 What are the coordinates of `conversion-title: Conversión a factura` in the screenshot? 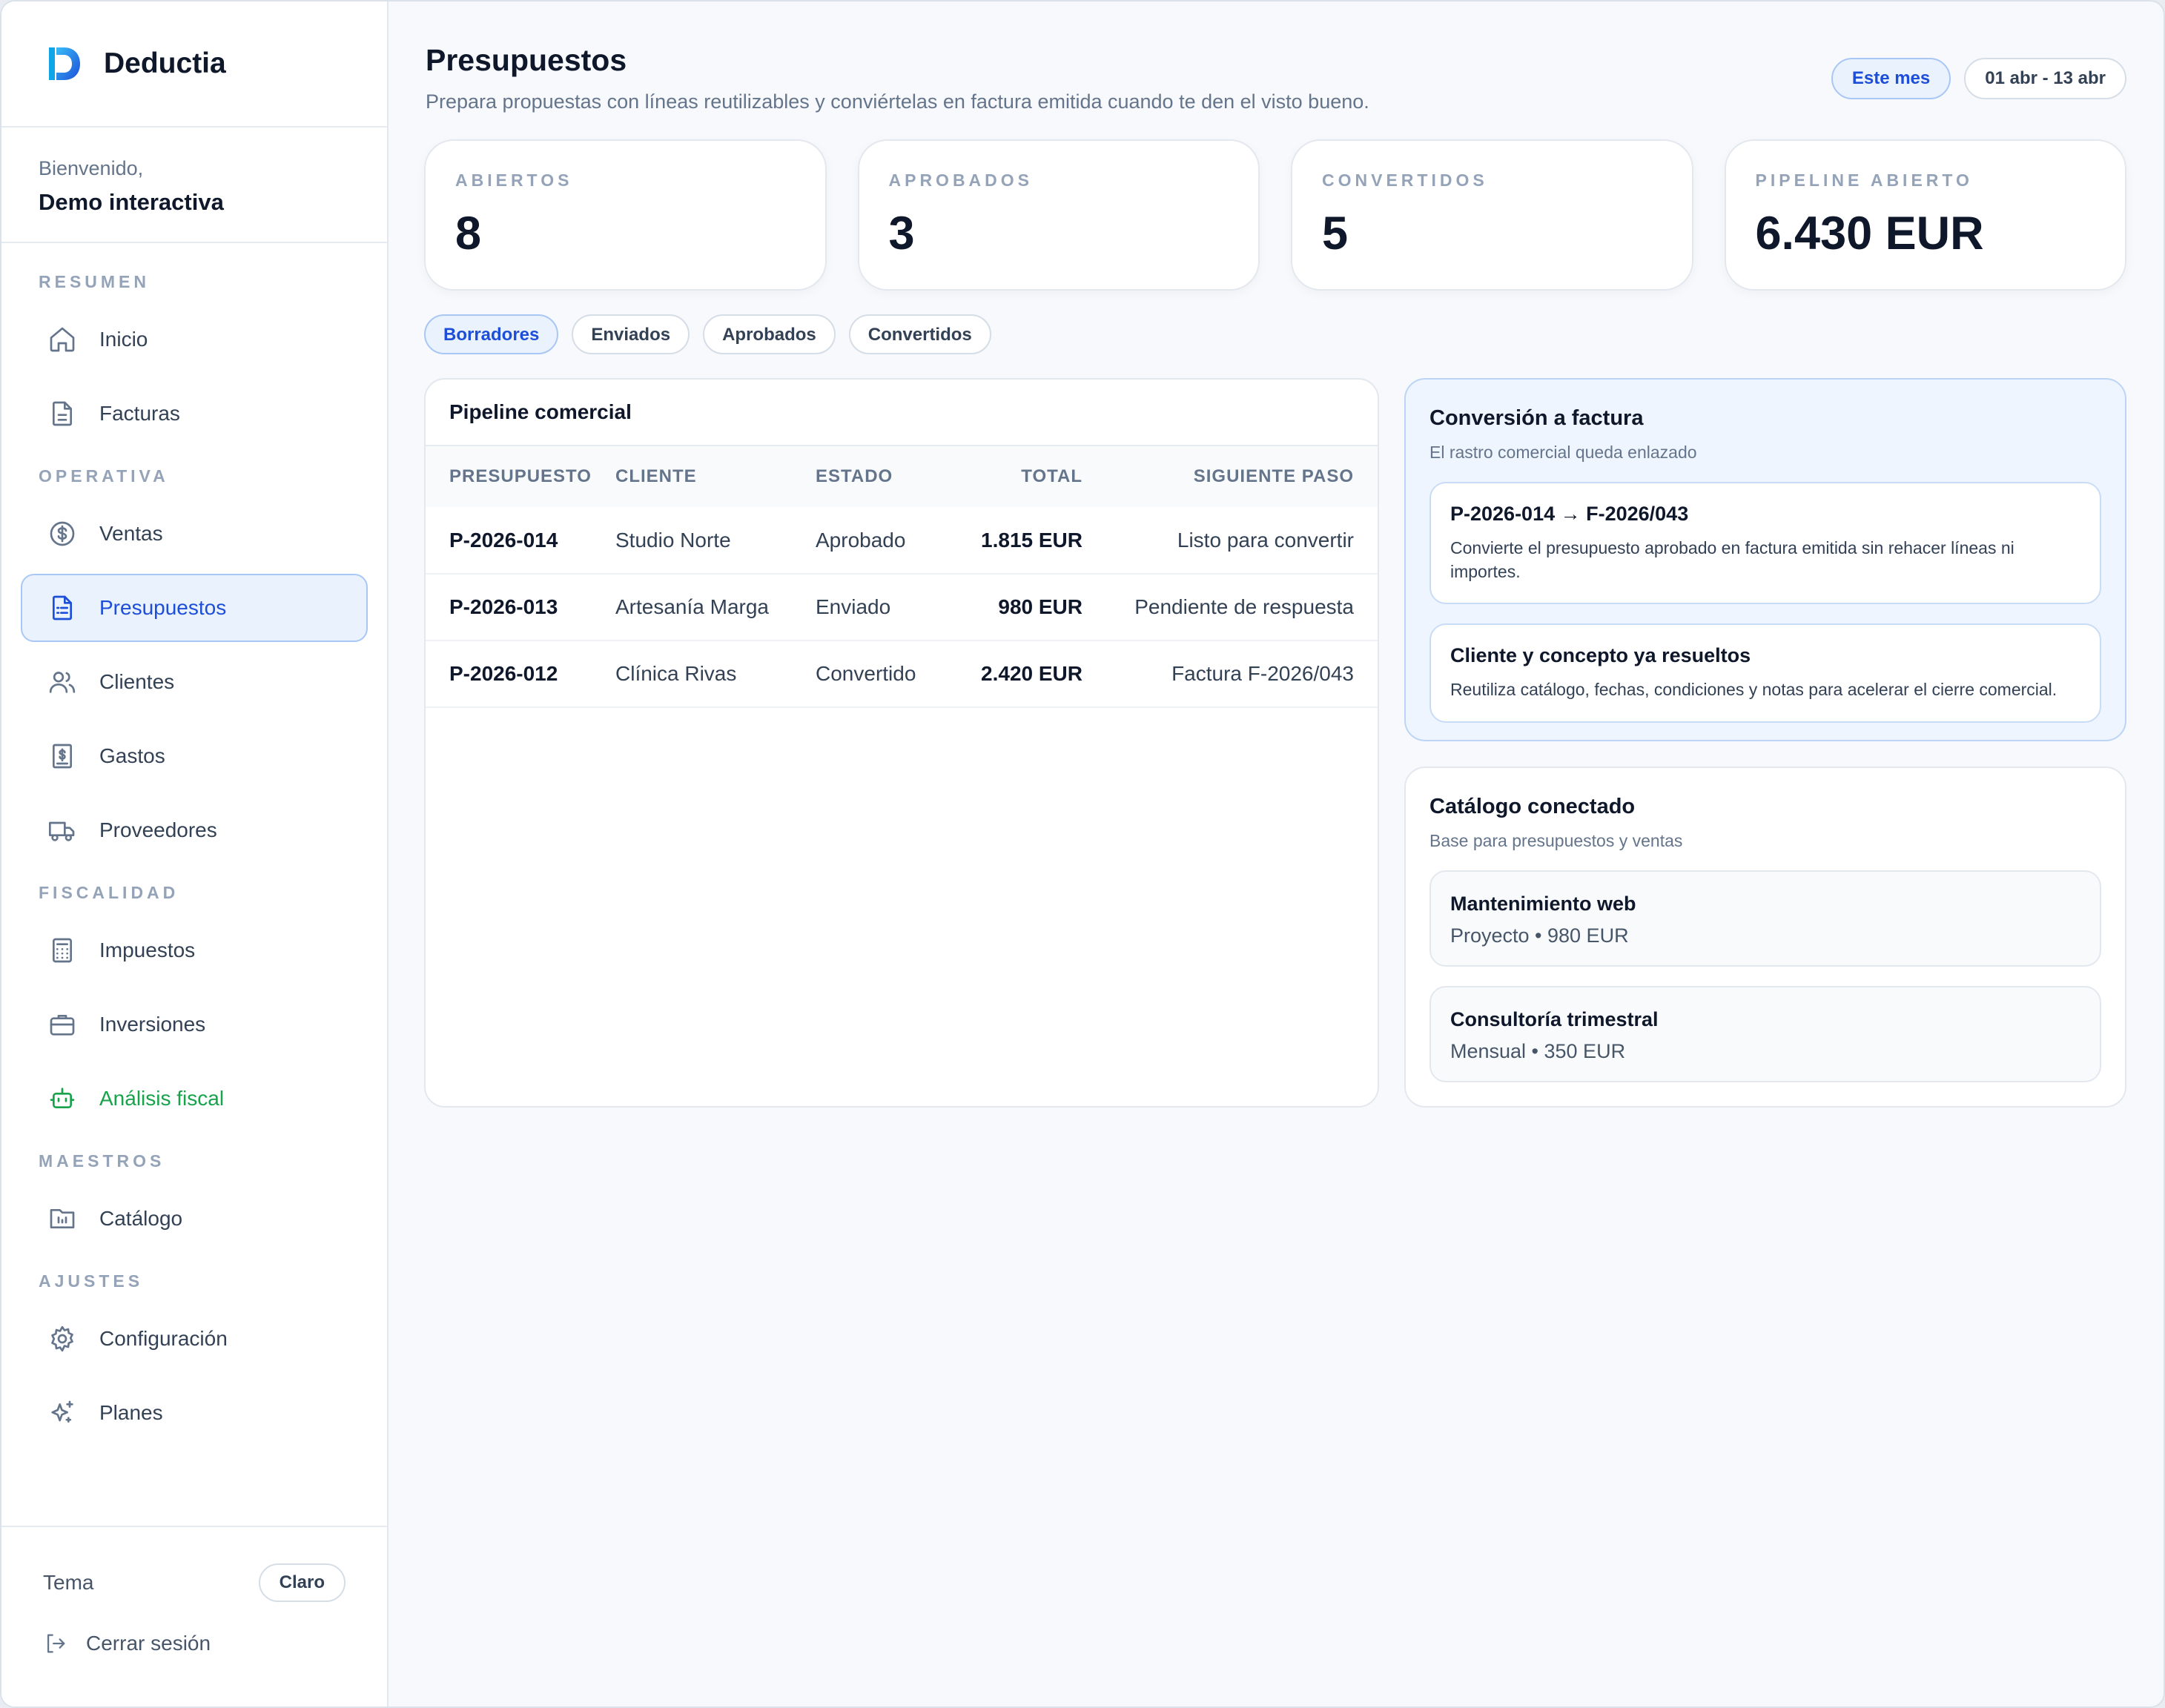 It's located at (1537, 418).